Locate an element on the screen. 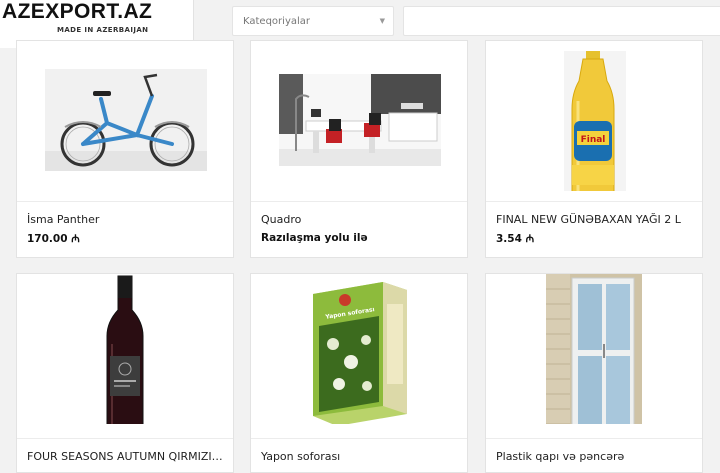 The width and height of the screenshot is (720, 473). product-name: Quadro is located at coordinates (360, 219).